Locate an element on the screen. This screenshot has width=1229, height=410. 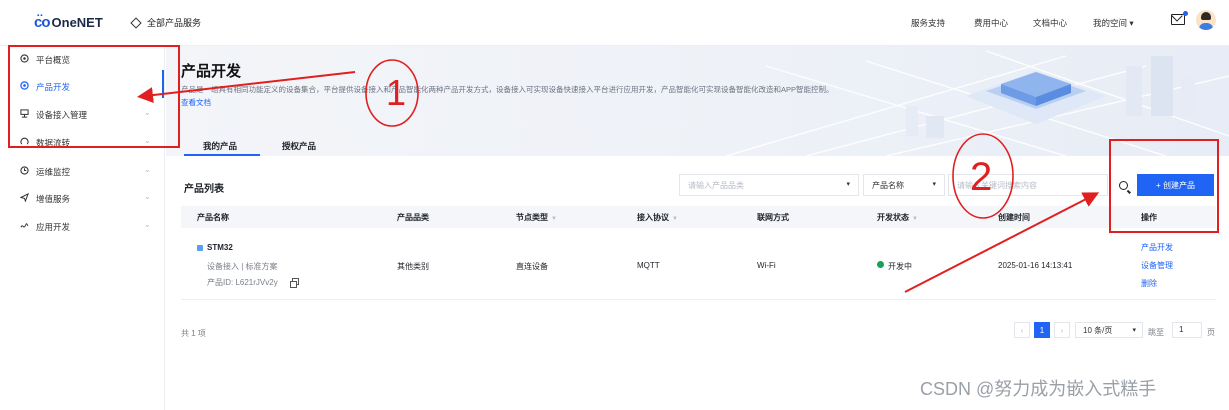
overview-icon is located at coordinates (24, 58).